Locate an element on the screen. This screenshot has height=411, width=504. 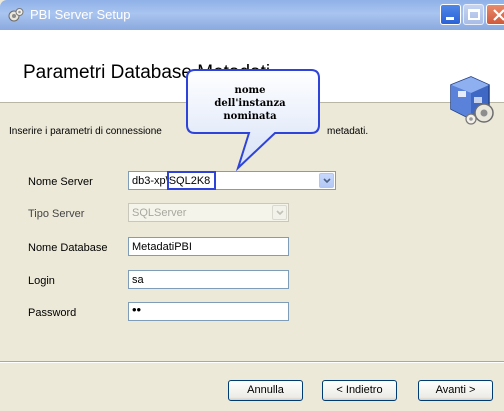
database-label: Nome Database is located at coordinates (68, 248).